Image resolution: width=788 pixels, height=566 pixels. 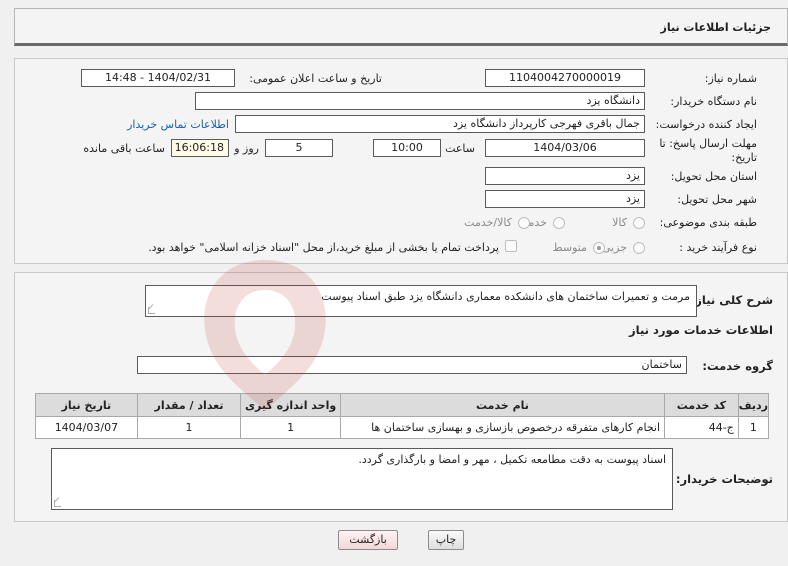 What do you see at coordinates (713, 101) in the screenshot?
I see `buyer-org-label: نام دستگاه خریدار:` at bounding box center [713, 101].